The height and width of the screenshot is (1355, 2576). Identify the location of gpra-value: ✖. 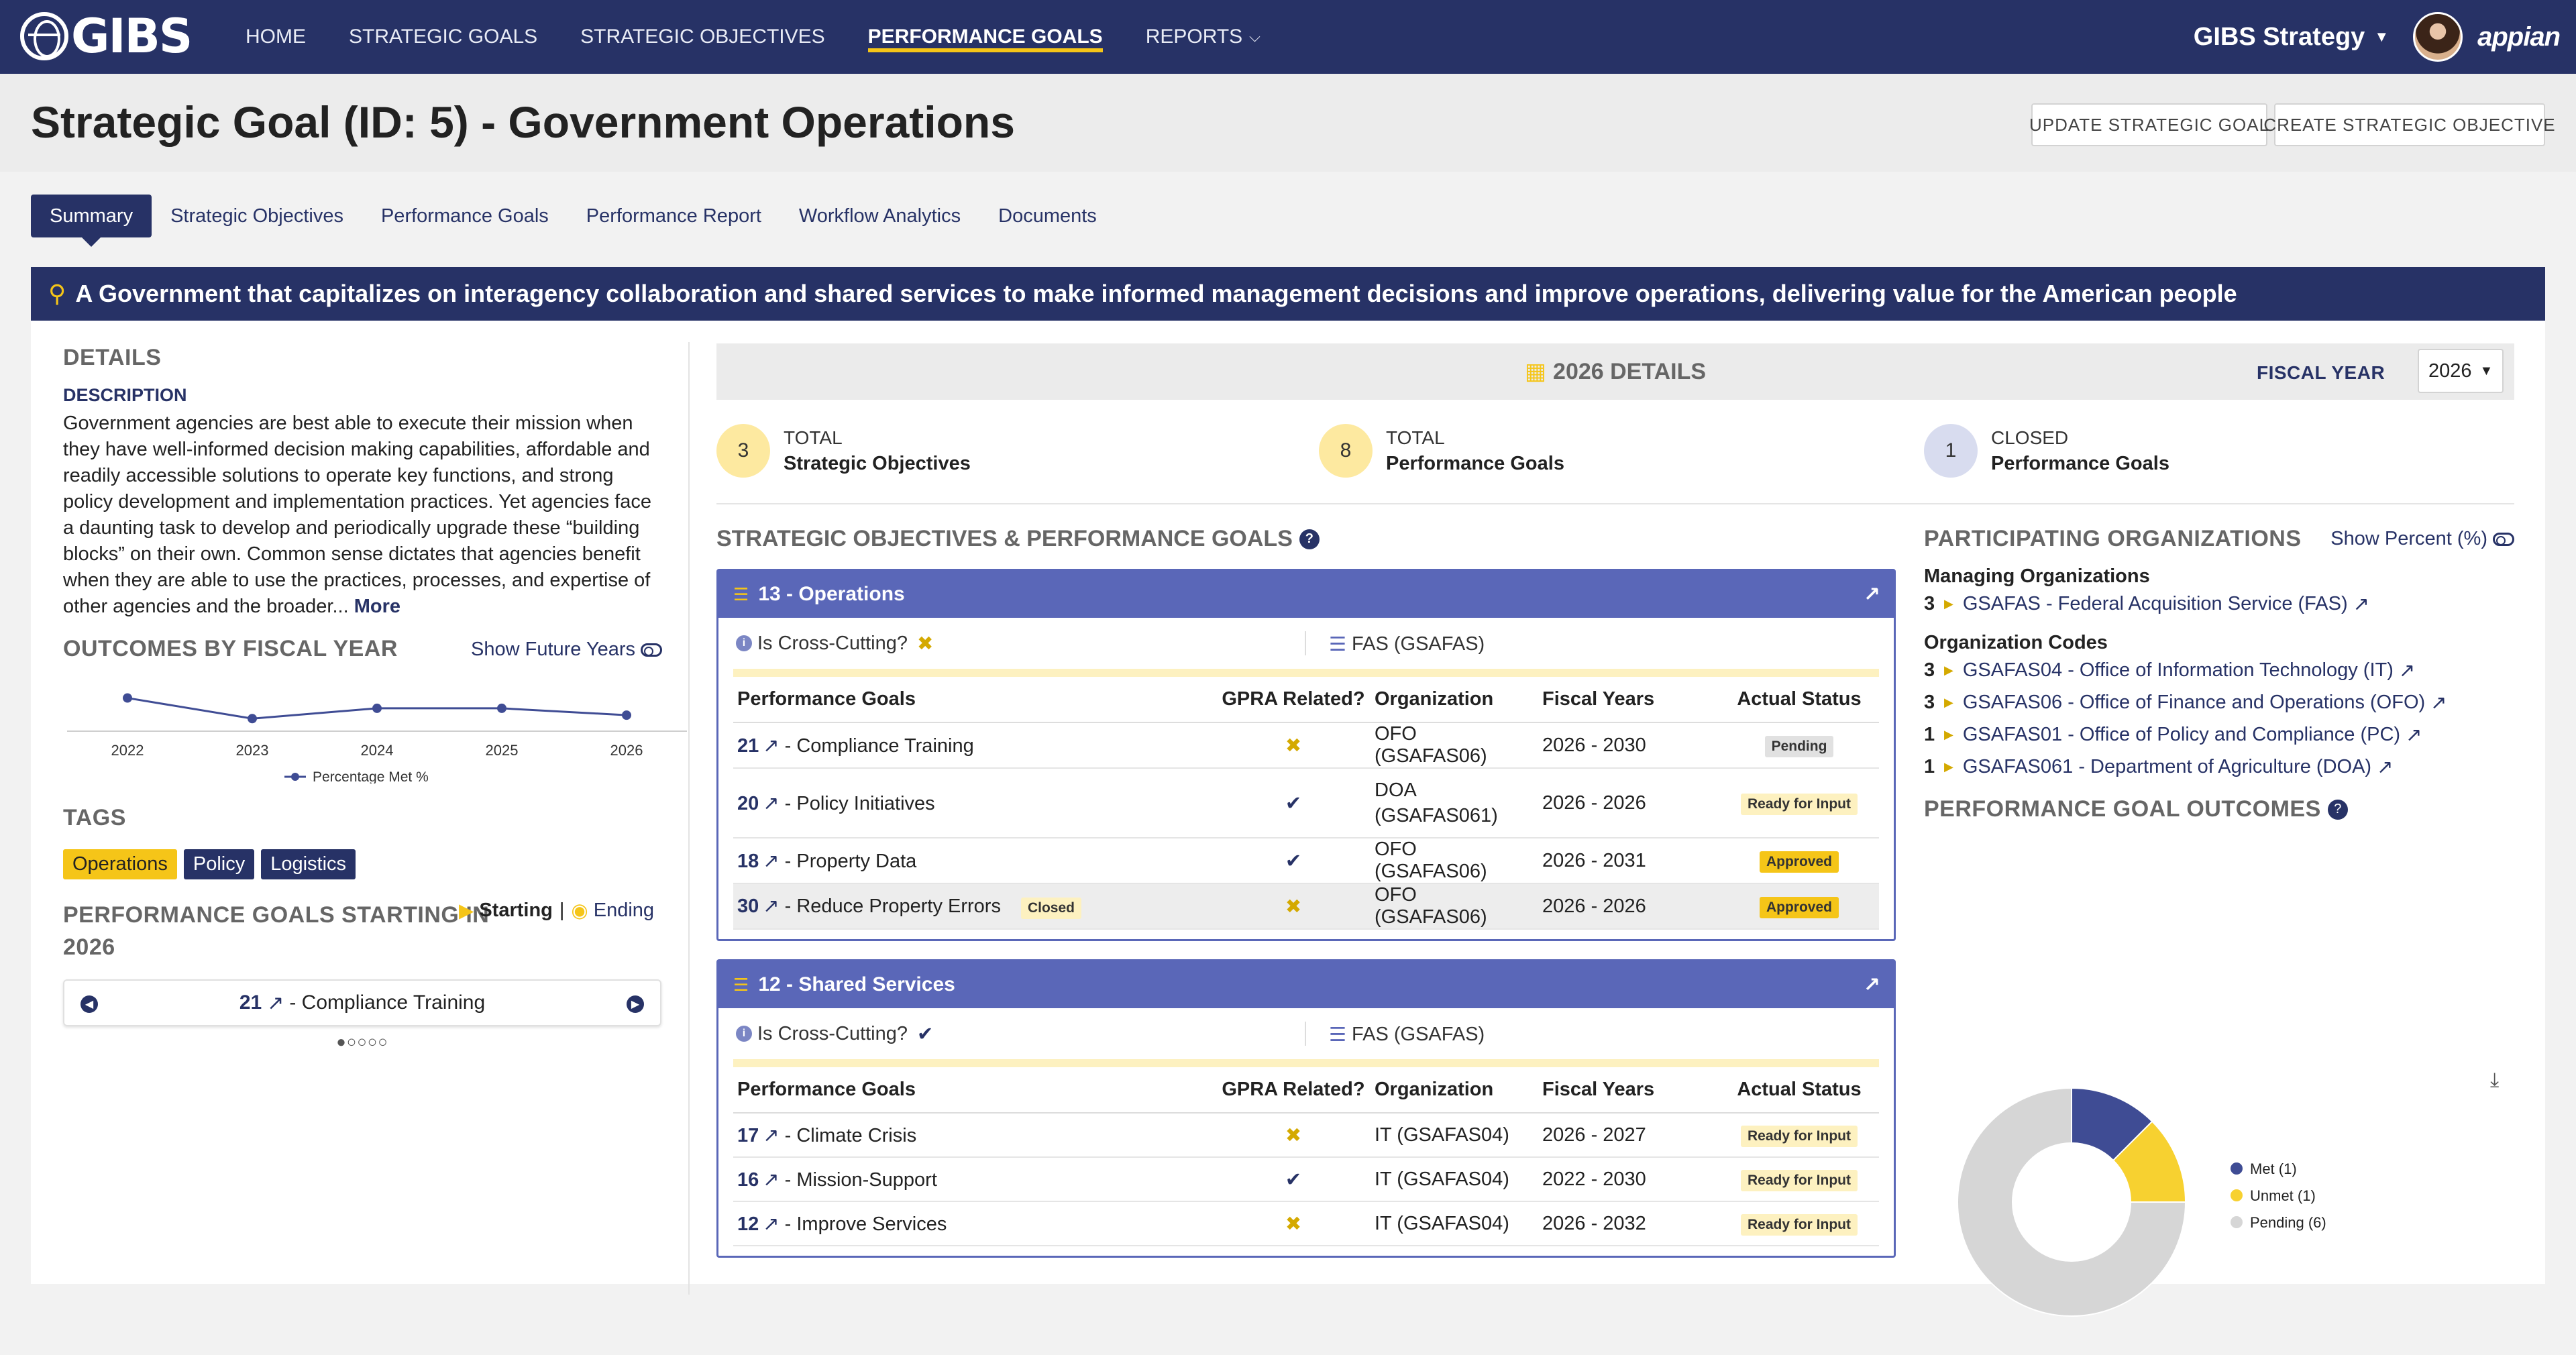
(1293, 1135).